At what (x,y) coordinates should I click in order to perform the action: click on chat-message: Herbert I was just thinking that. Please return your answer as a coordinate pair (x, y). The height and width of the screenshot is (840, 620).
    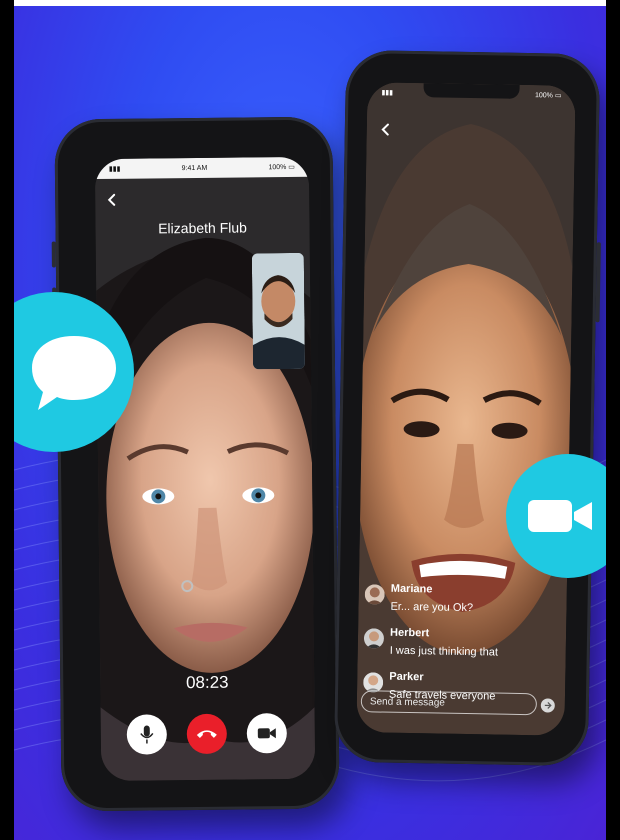
    Looking at the image, I should click on (461, 649).